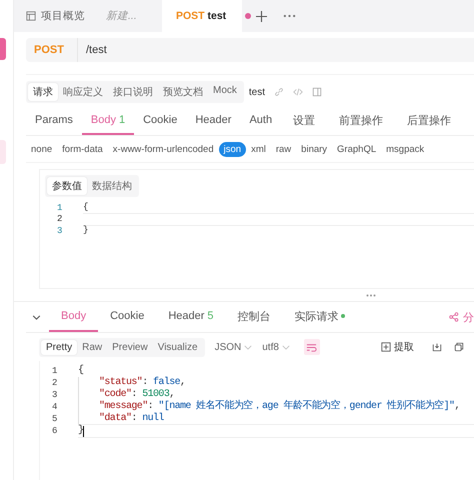 The height and width of the screenshot is (480, 474). I want to click on doc-tab: 预览文档, so click(183, 92).